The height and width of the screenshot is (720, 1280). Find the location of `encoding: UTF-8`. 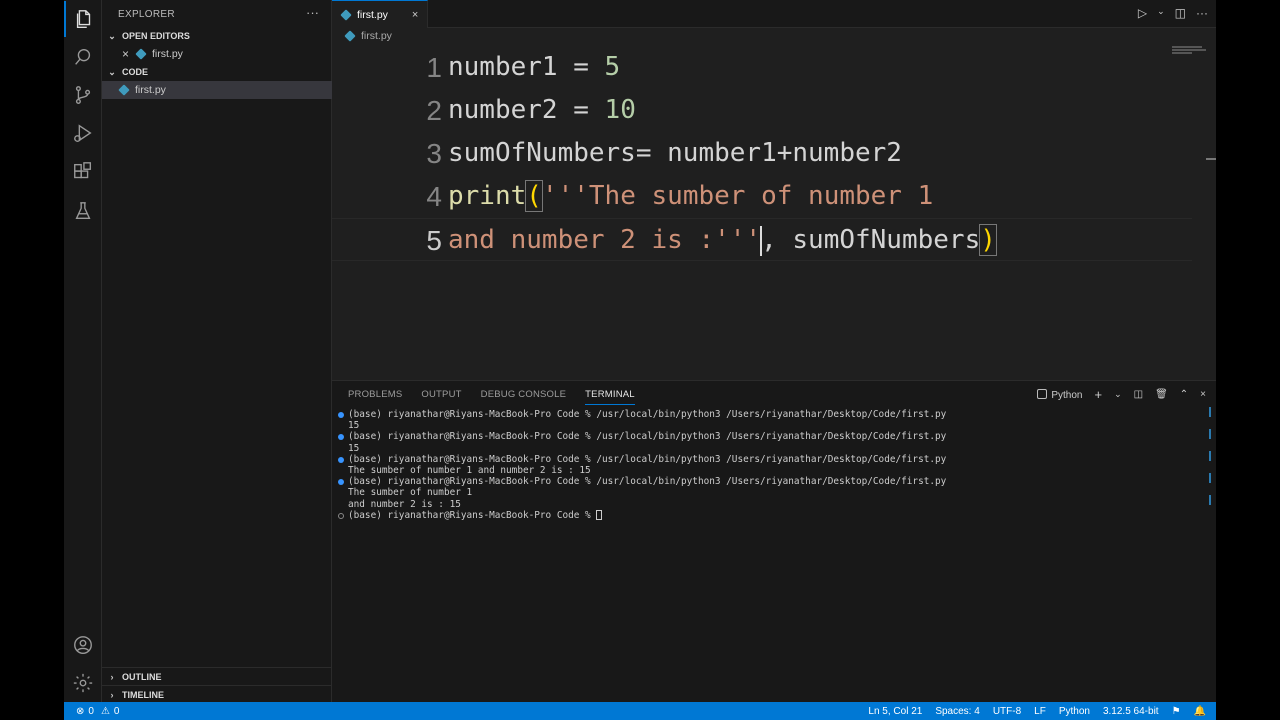

encoding: UTF-8 is located at coordinates (1007, 711).